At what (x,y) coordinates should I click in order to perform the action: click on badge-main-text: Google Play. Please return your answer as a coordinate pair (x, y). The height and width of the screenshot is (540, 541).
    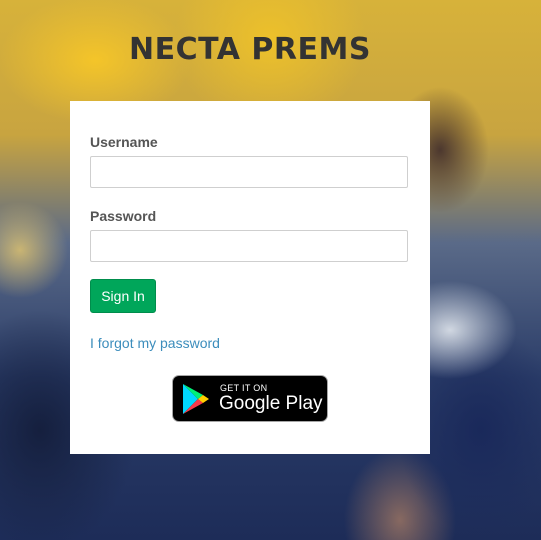
    Looking at the image, I should click on (271, 403).